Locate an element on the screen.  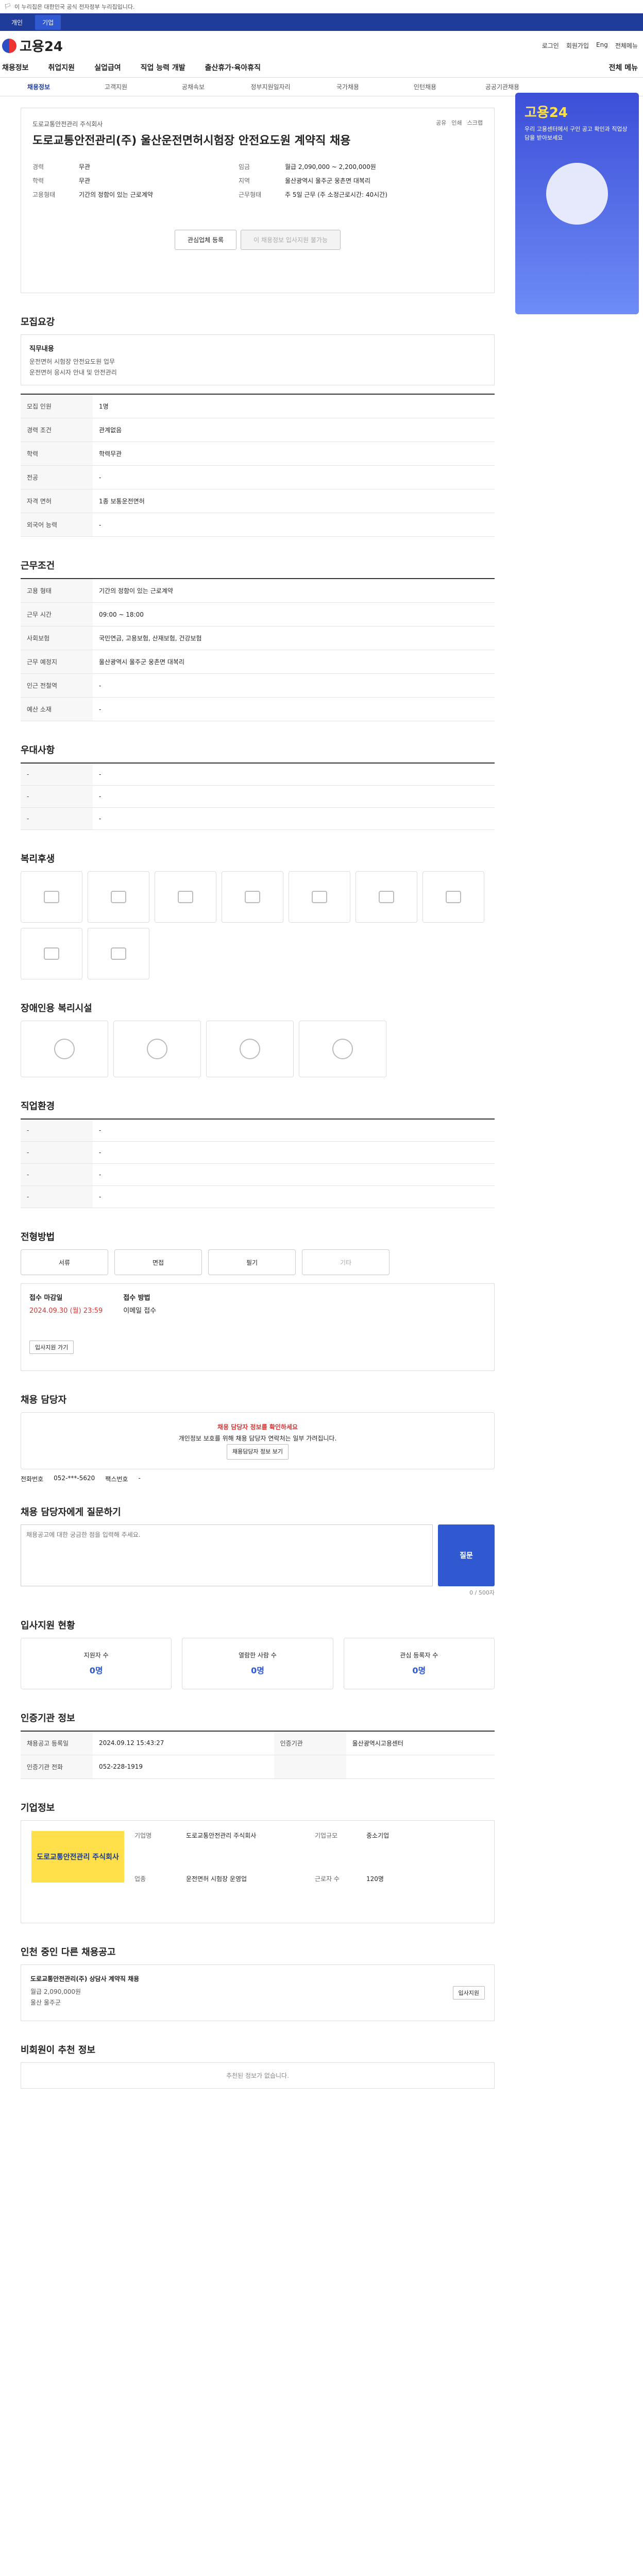
workplace-table: -- -- -- -- is located at coordinates (258, 1163).